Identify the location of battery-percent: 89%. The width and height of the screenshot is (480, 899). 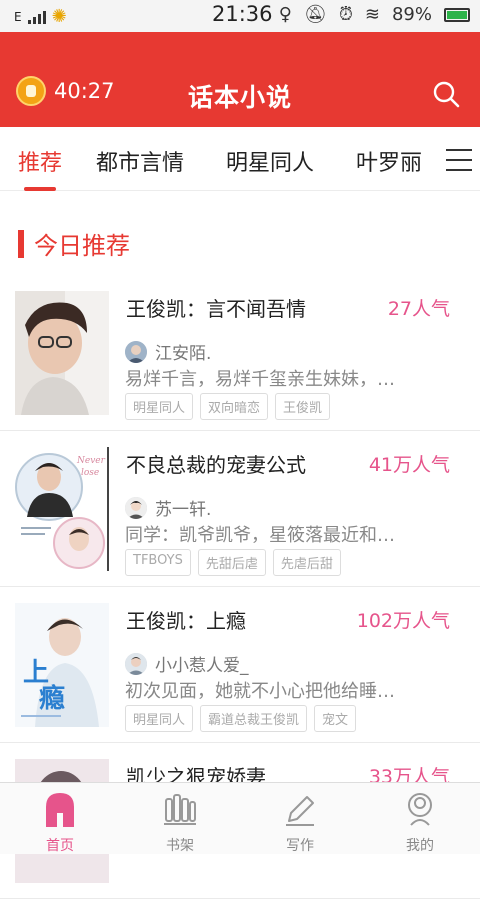
(411, 14).